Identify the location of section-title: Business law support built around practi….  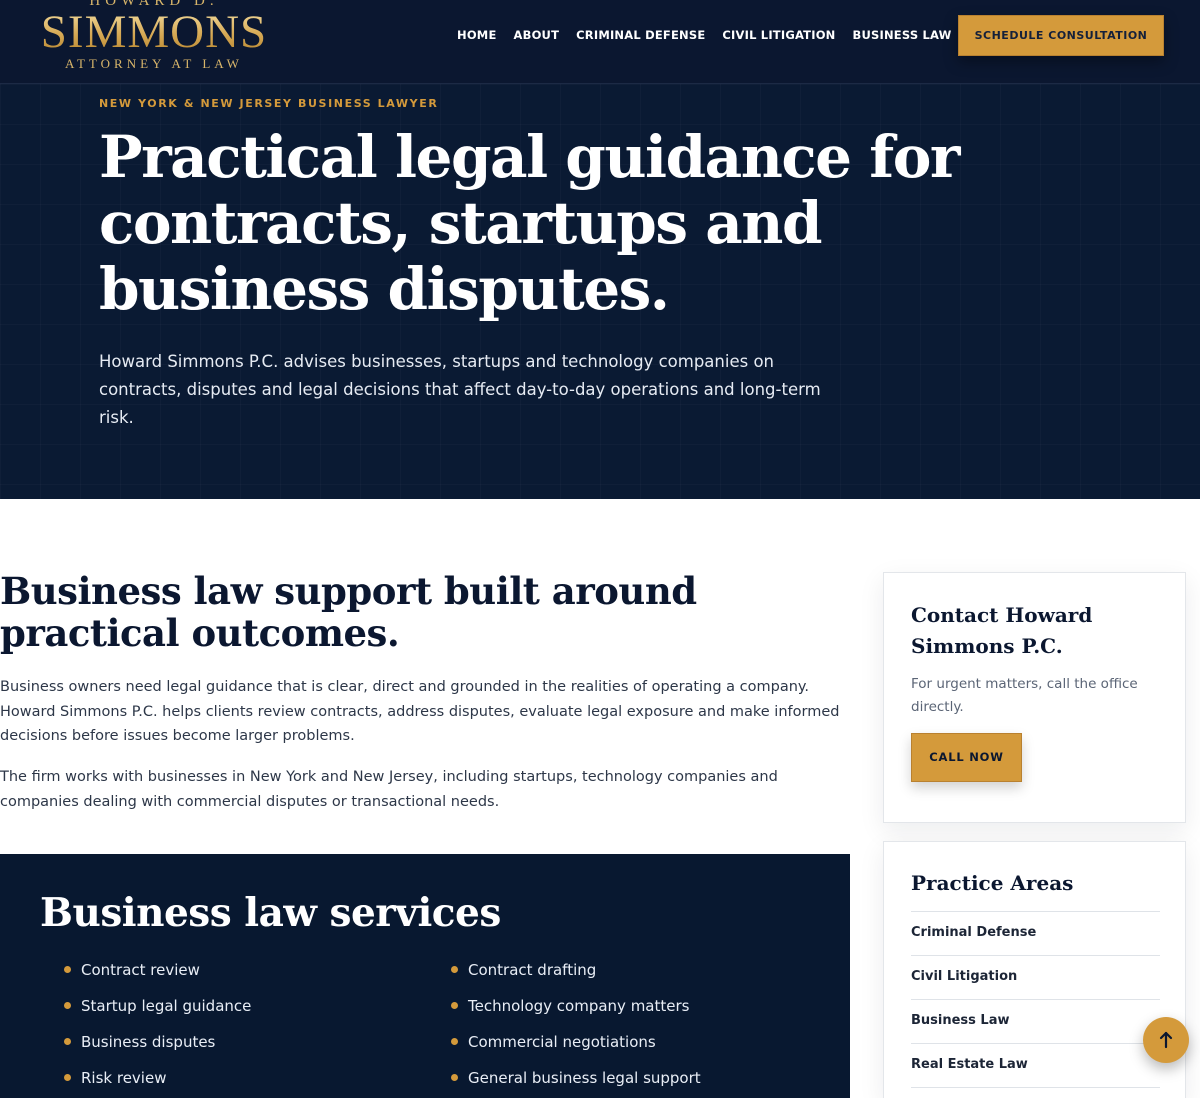
(348, 612).